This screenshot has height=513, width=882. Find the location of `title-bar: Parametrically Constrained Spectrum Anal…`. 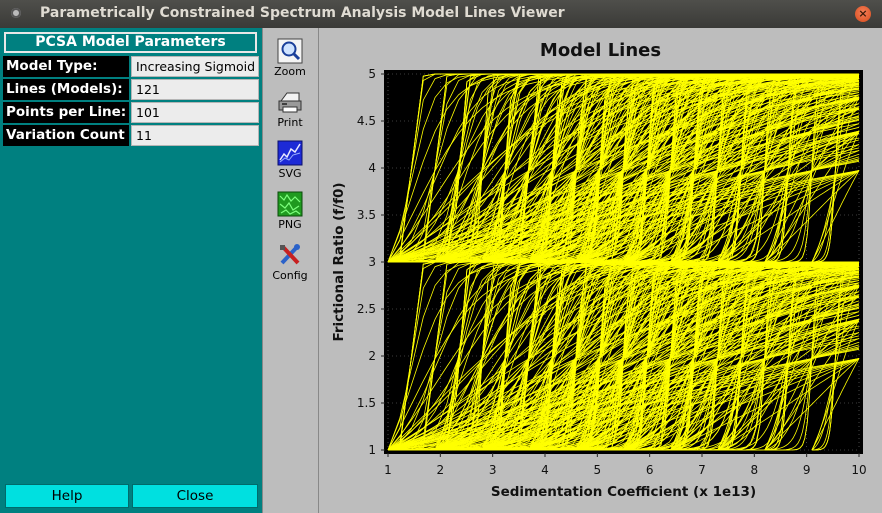

title-bar: Parametrically Constrained Spectrum Anal… is located at coordinates (441, 14).